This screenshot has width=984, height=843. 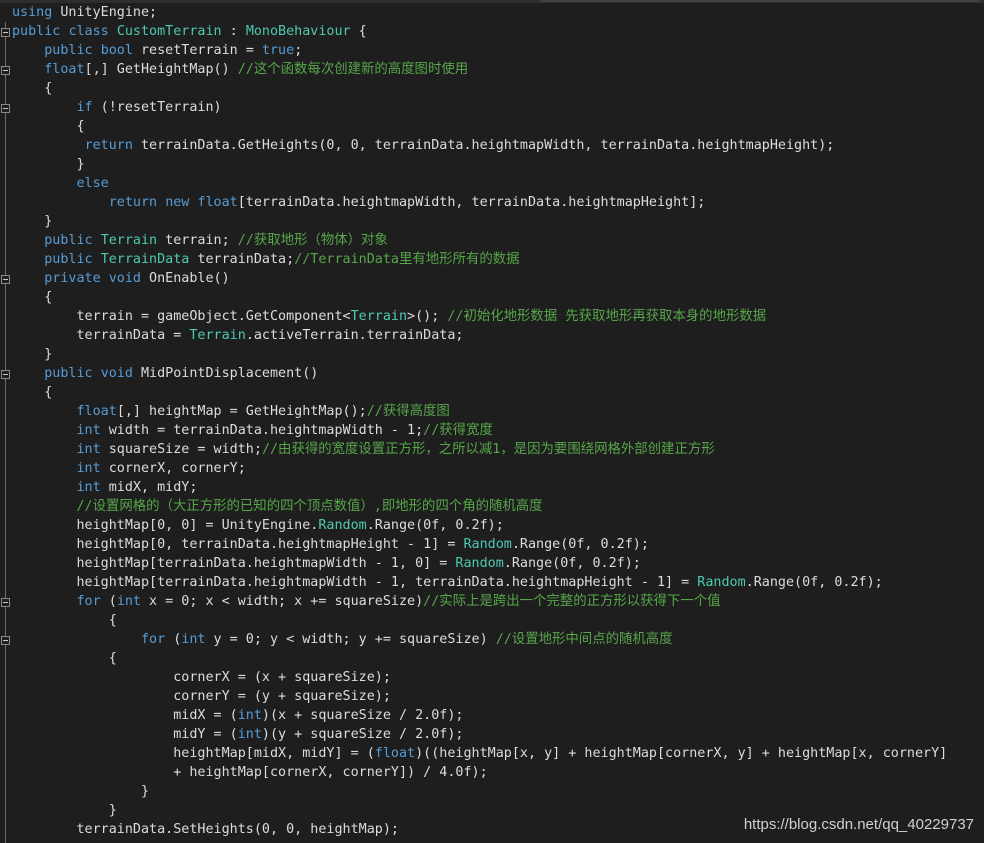 What do you see at coordinates (242, 259) in the screenshot?
I see `code-text: terrainData;` at bounding box center [242, 259].